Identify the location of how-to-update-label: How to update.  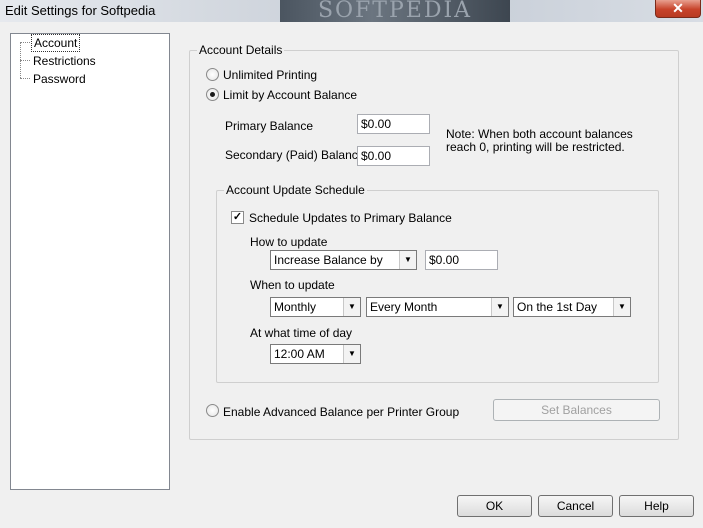
(289, 242).